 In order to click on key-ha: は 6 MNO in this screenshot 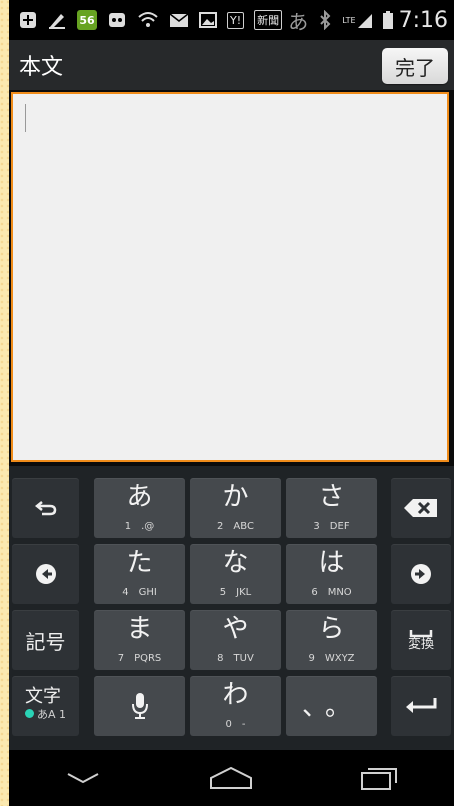, I will do `click(331, 574)`.